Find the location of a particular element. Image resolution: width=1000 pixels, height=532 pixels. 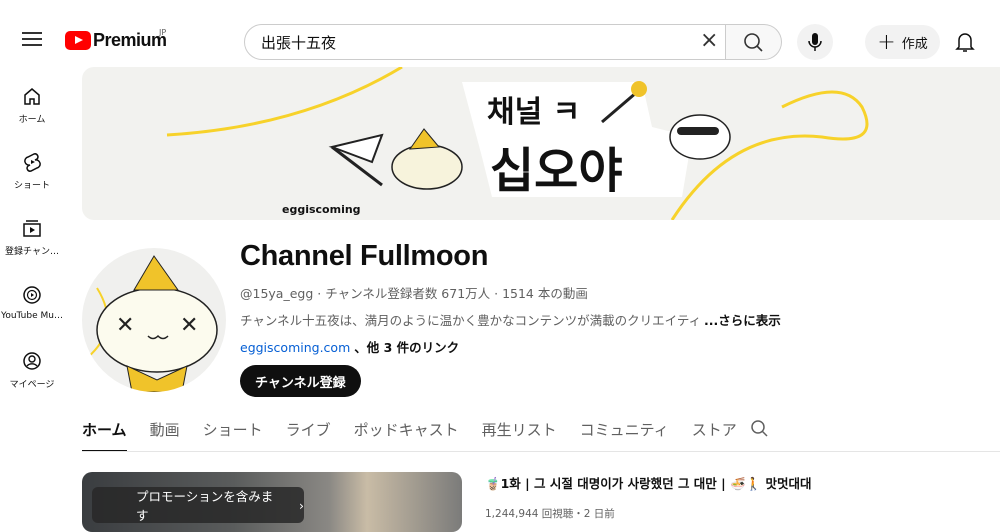

promotion-notice: プロモーションを含みます › is located at coordinates (198, 505).